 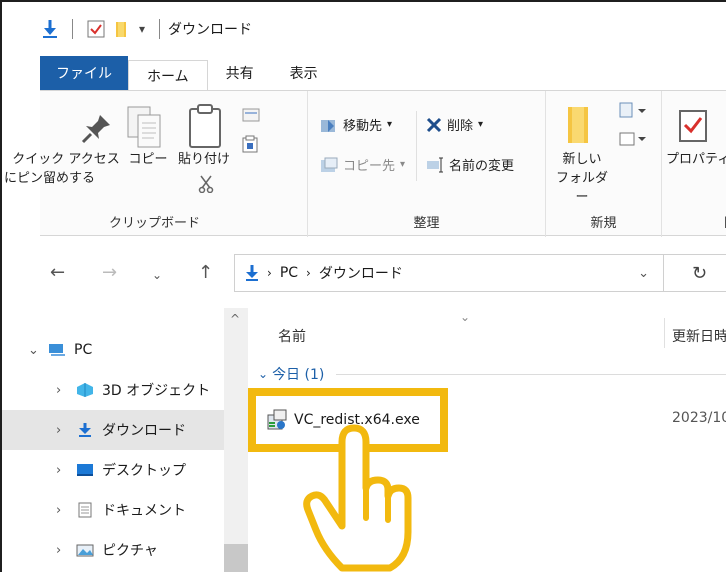 I want to click on delete-label: 削除, so click(x=460, y=126).